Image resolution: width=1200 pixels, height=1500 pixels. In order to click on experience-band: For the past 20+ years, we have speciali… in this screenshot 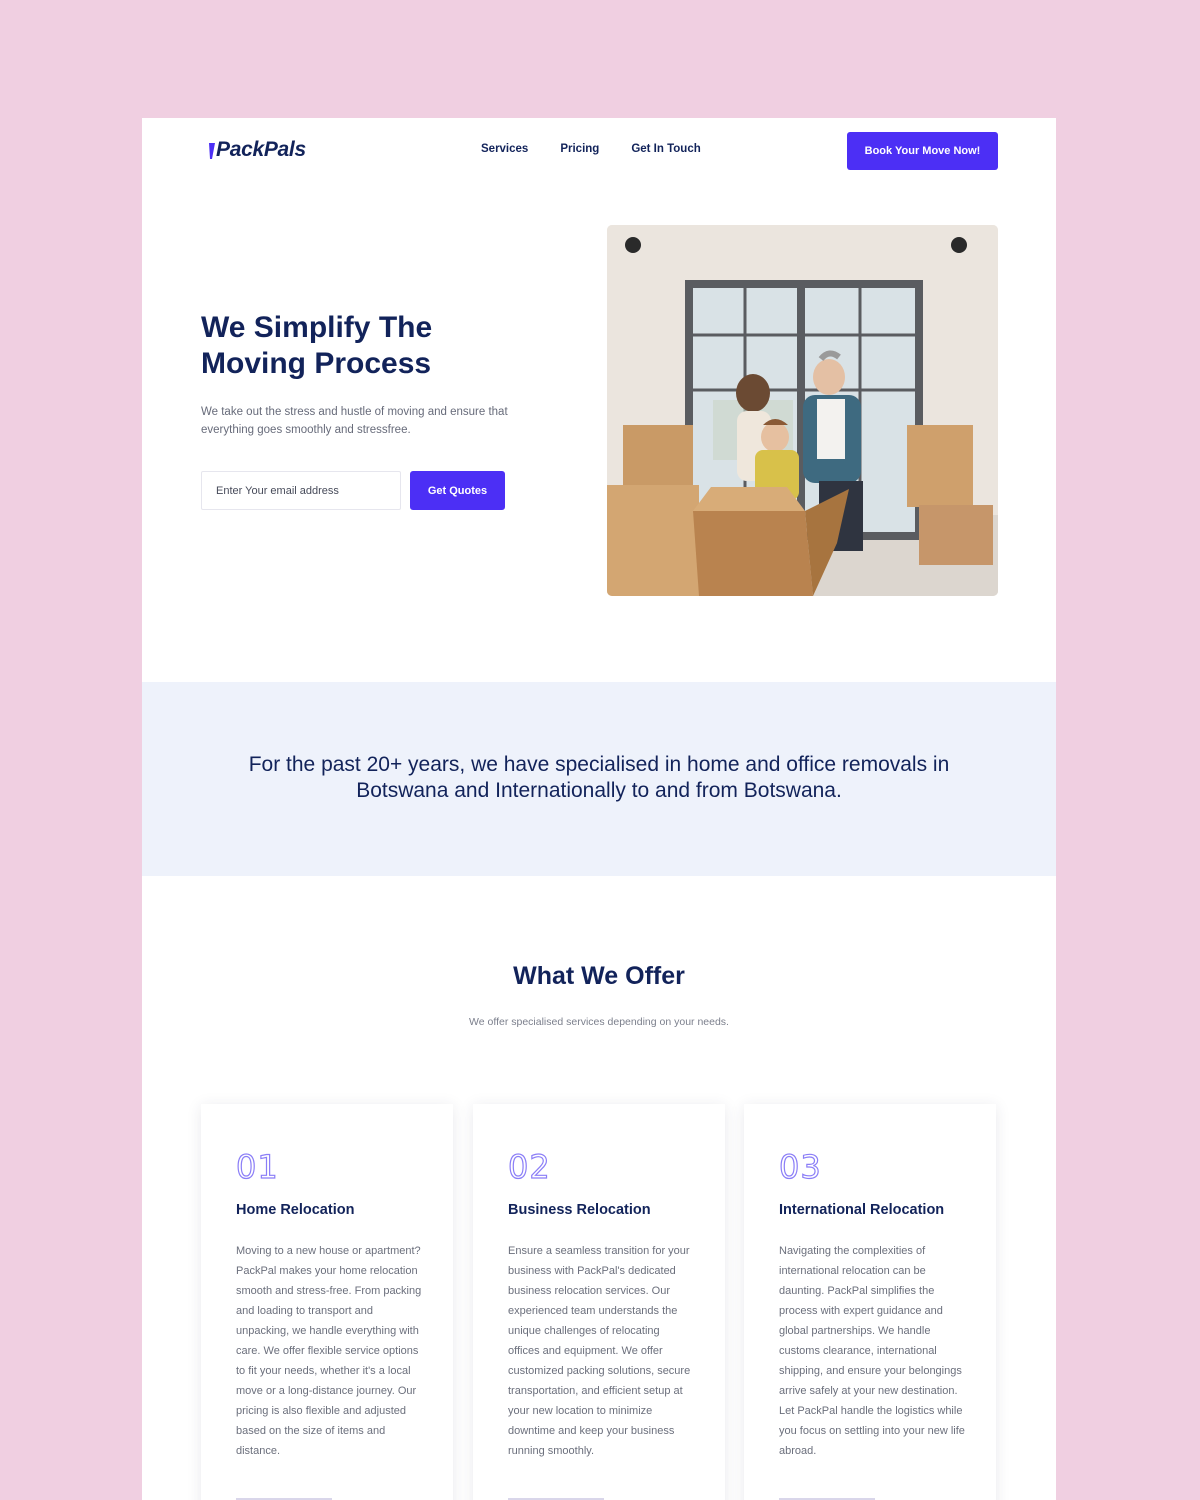, I will do `click(599, 779)`.